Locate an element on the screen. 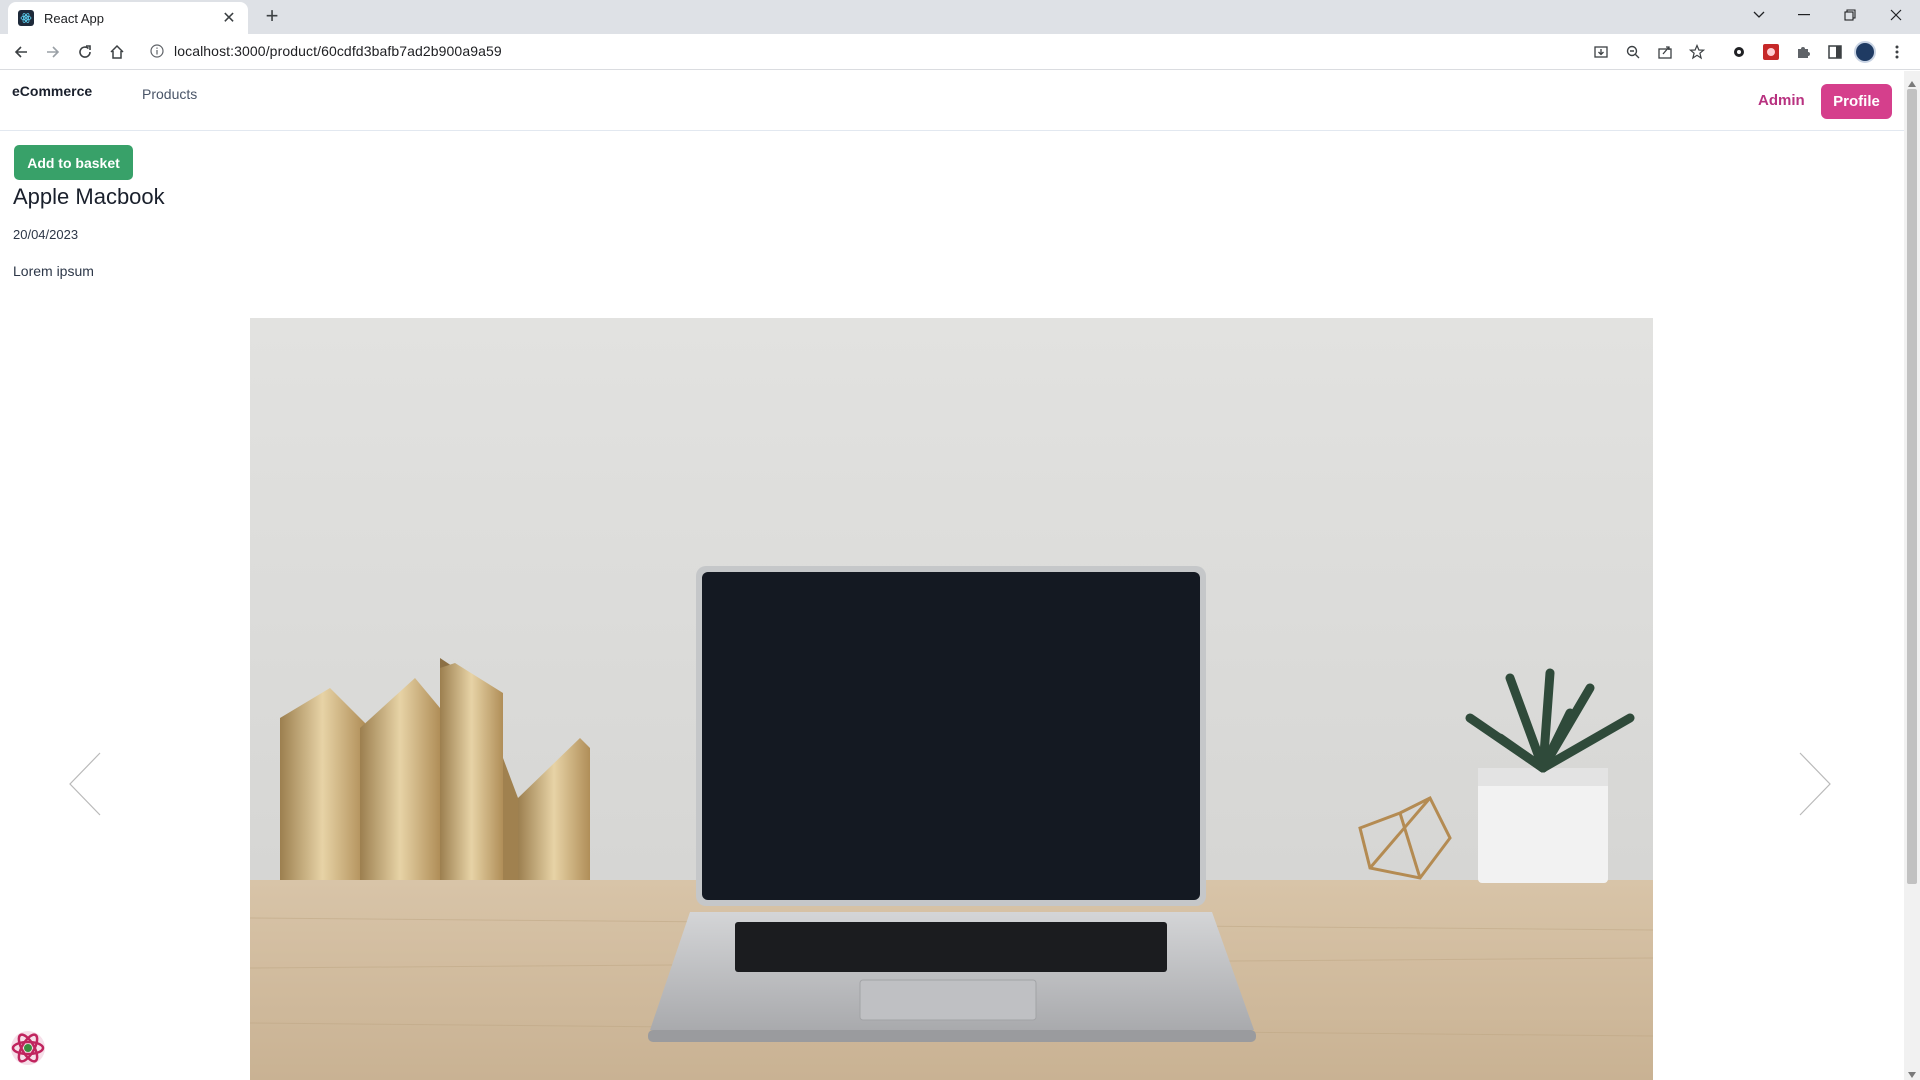 This screenshot has width=1920, height=1080. add-to-basket-button: Add to basket is located at coordinates (73, 162).